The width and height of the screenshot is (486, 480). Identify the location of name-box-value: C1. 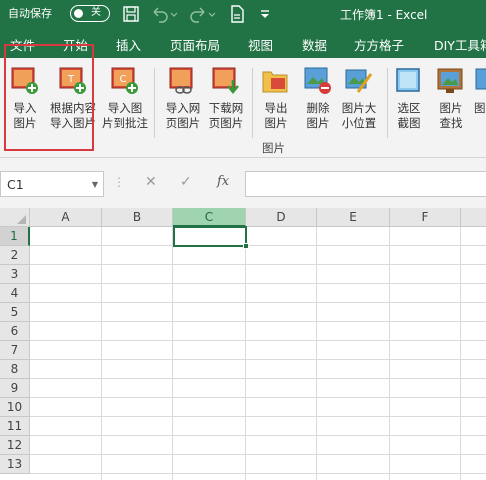
(15, 184).